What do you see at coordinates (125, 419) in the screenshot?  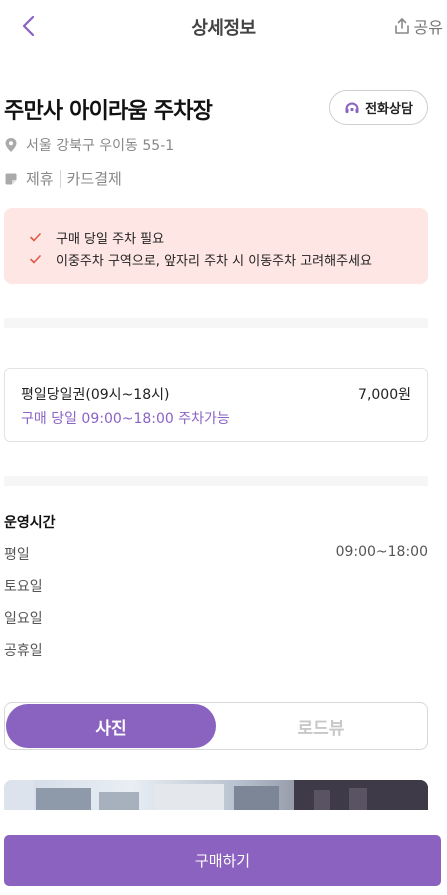 I see `ticket-description: 구매 당일 09:00~18:00 주차가능` at bounding box center [125, 419].